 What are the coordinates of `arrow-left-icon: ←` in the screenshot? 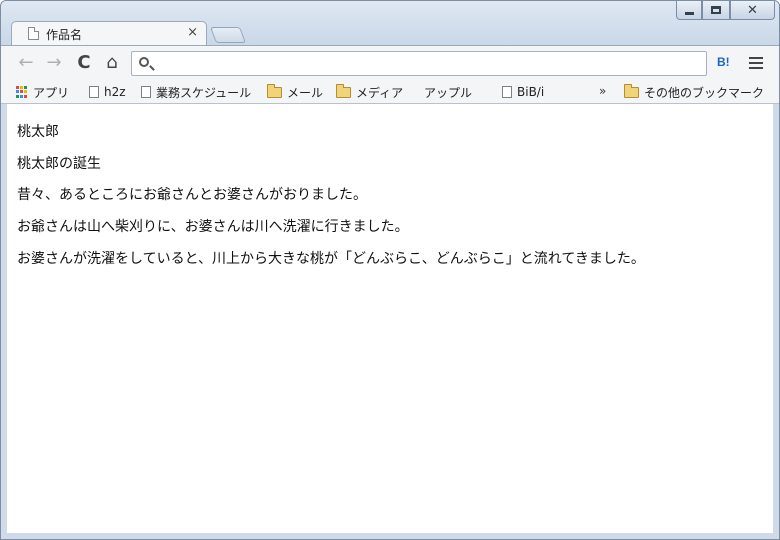 It's located at (26, 62).